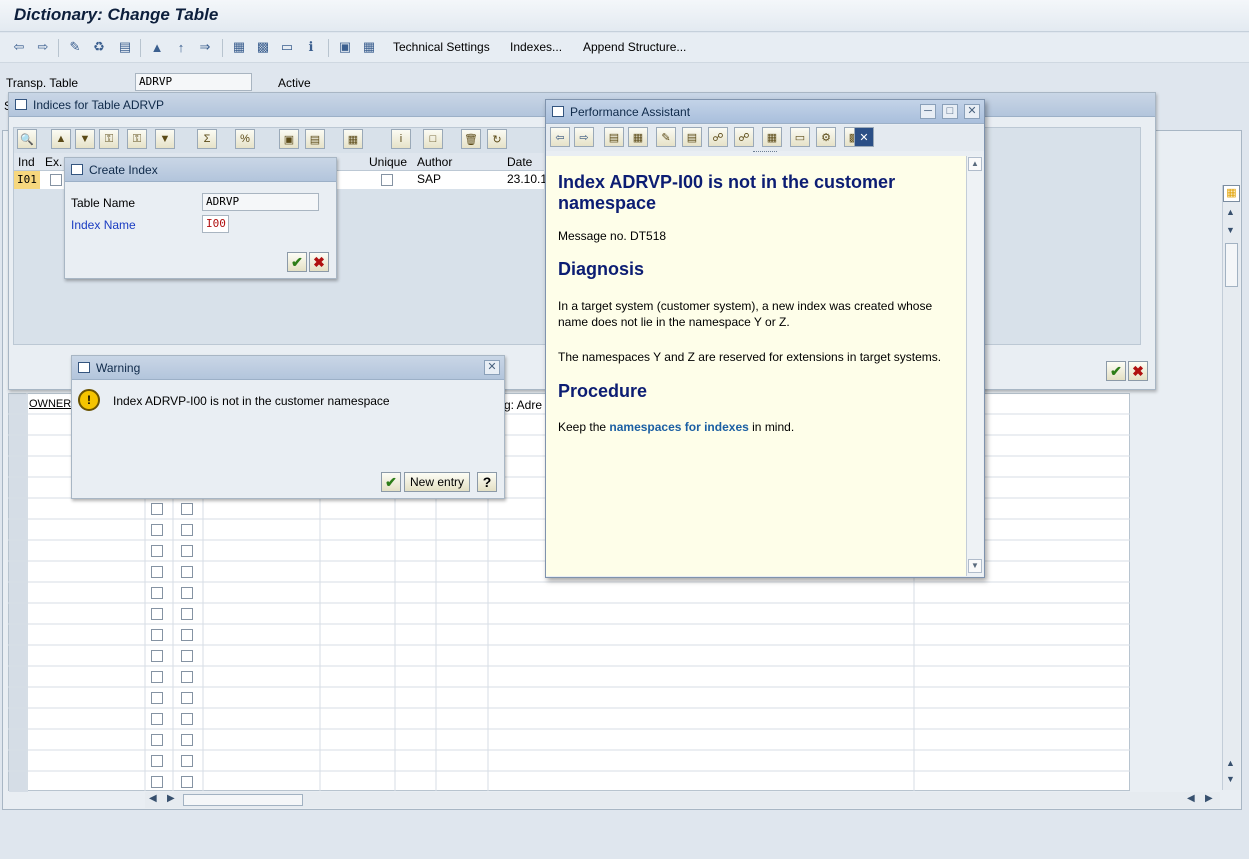  Describe the element at coordinates (1138, 371) in the screenshot. I see `indices-cancel-button: ✖` at that location.